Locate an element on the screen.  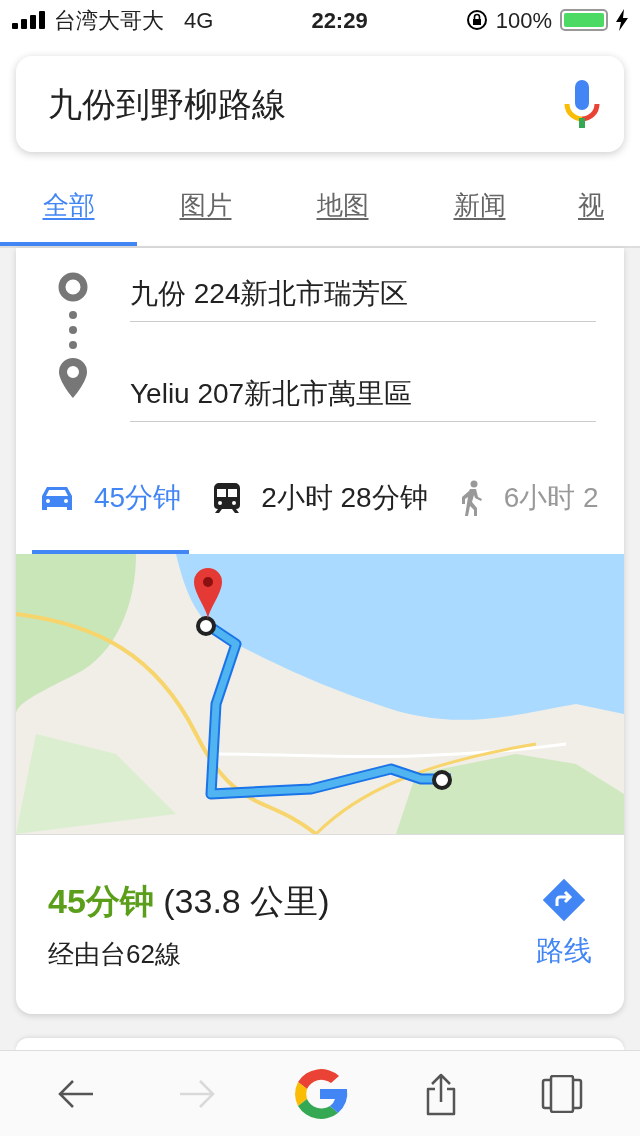
origin-field: 九份 224新北市瑞芳区 is located at coordinates (363, 294).